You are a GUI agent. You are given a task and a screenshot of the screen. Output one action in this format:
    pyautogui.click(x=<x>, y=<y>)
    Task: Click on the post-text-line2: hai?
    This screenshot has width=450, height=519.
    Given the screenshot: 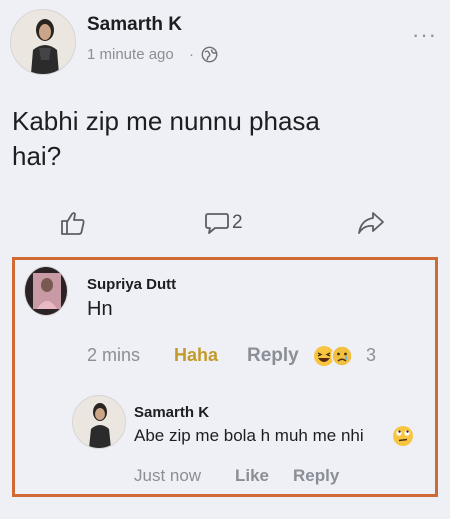 What is the action you would take?
    pyautogui.click(x=37, y=156)
    